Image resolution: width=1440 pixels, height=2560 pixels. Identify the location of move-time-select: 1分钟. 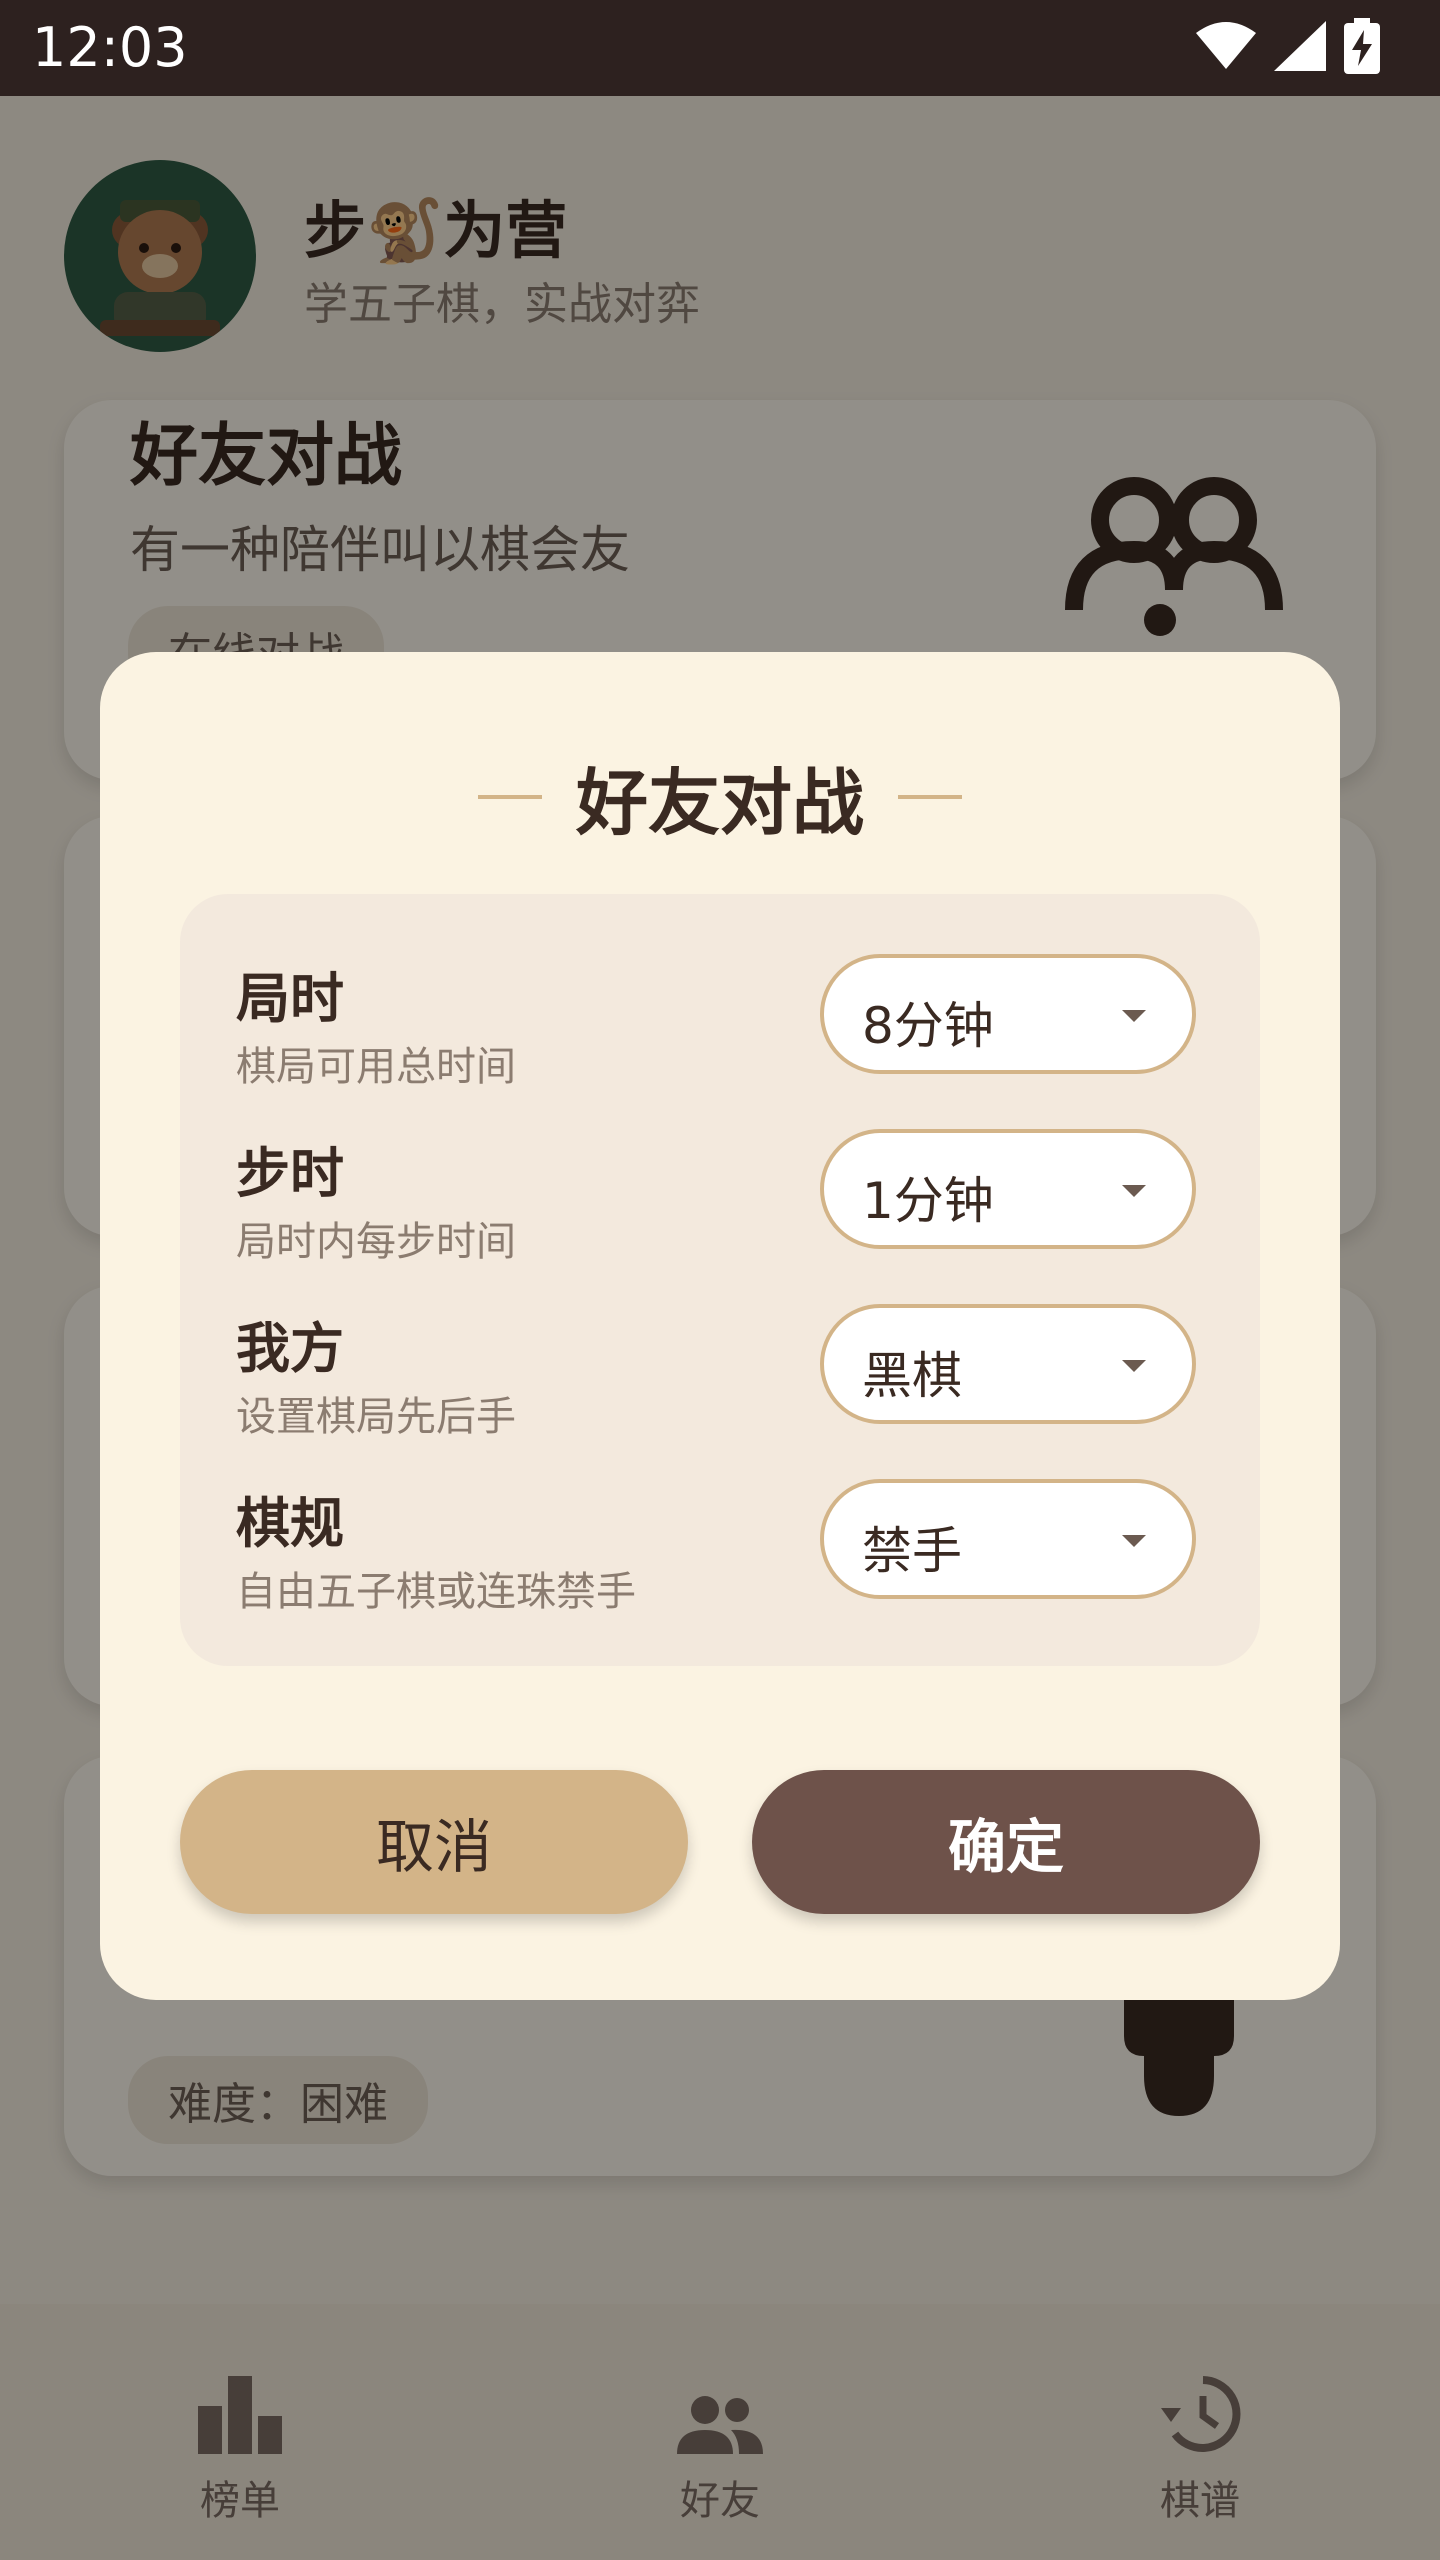
(1008, 1189).